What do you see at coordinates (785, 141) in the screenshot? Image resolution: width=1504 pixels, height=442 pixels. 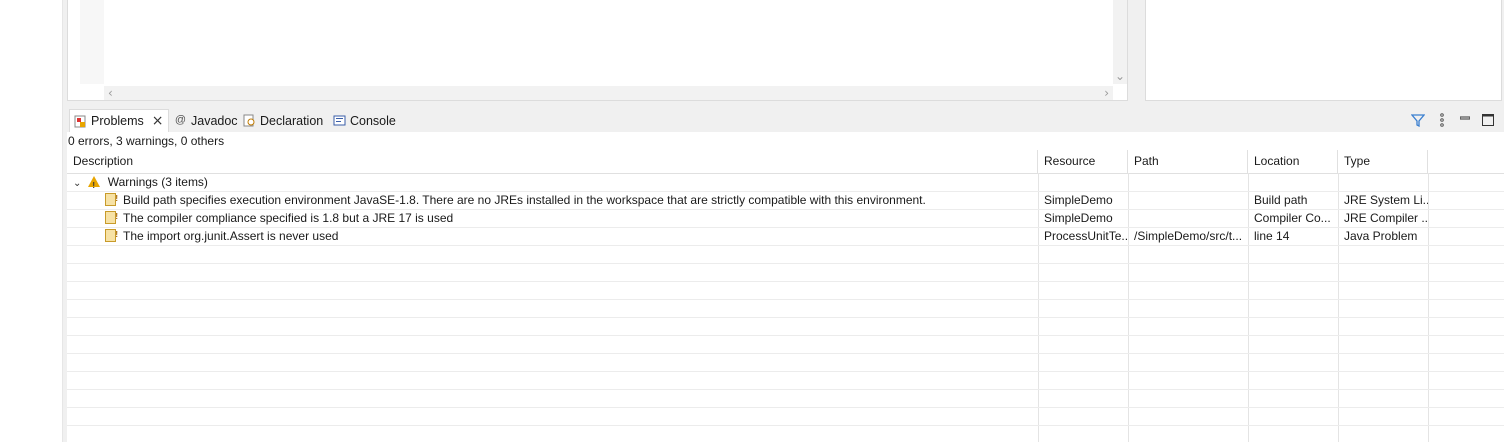 I see `problems-summary: 0 errors, 3 warnings, 0 others` at bounding box center [785, 141].